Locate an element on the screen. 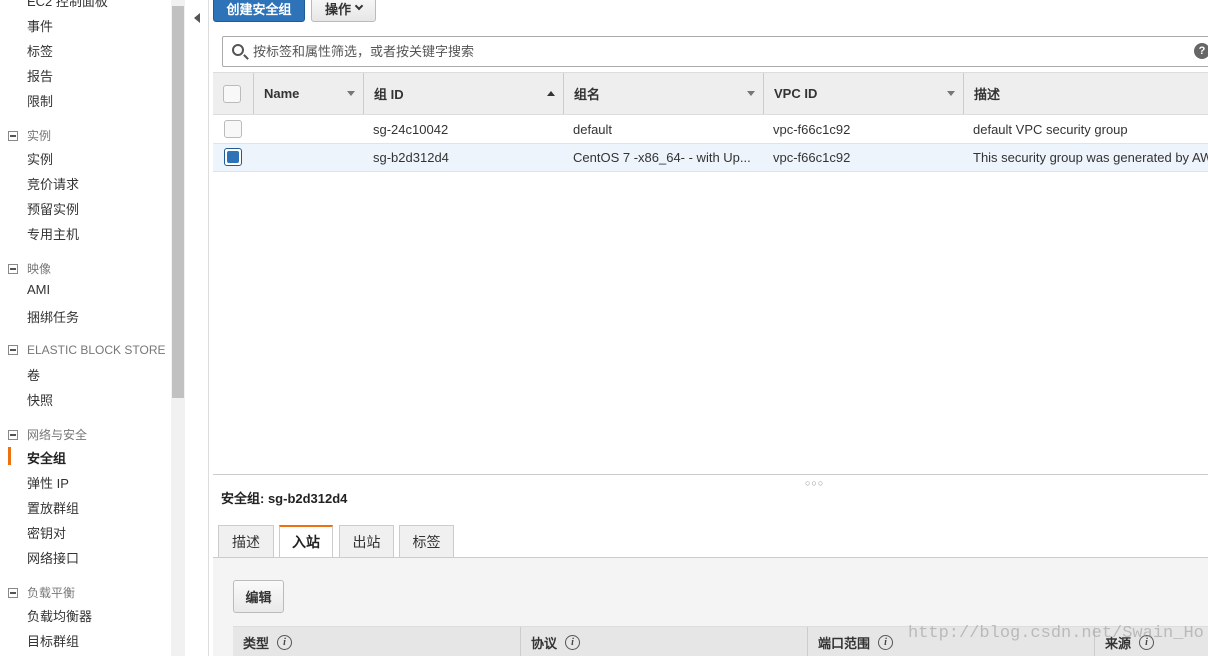  sidebar-item-elastic-ips: 弹性 IP is located at coordinates (48, 482).